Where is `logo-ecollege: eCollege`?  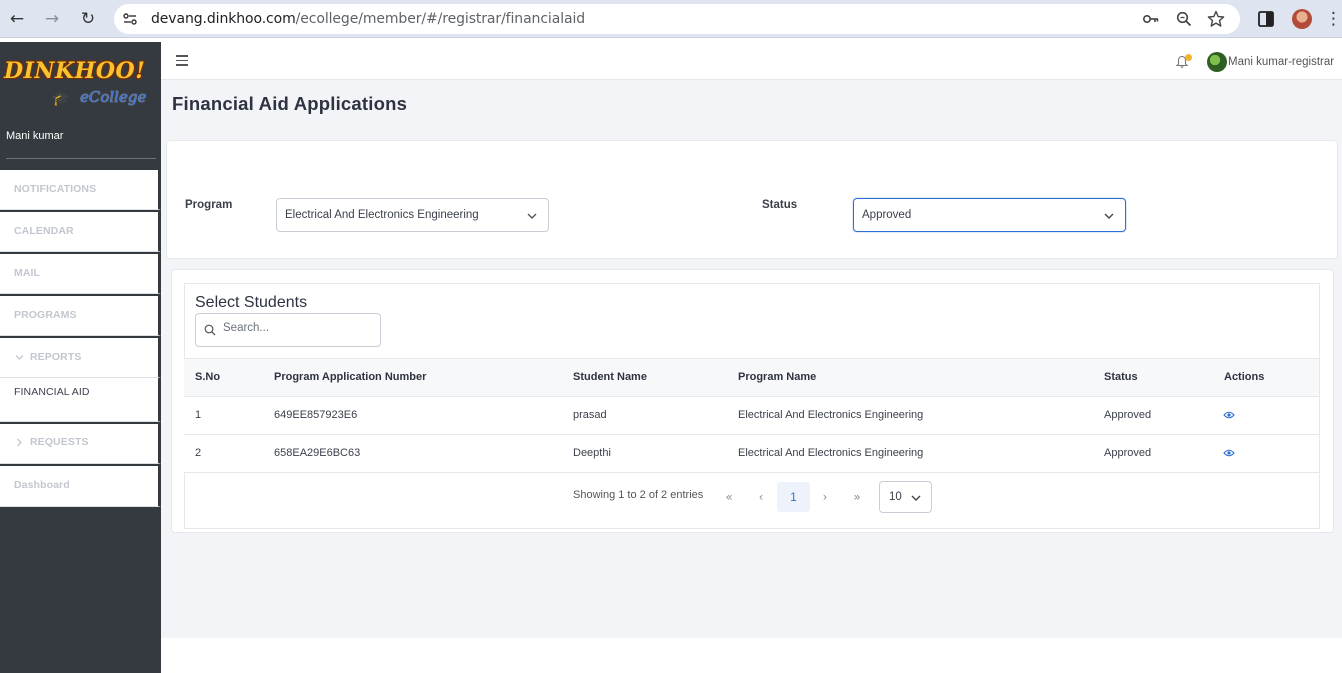
logo-ecollege: eCollege is located at coordinates (113, 97).